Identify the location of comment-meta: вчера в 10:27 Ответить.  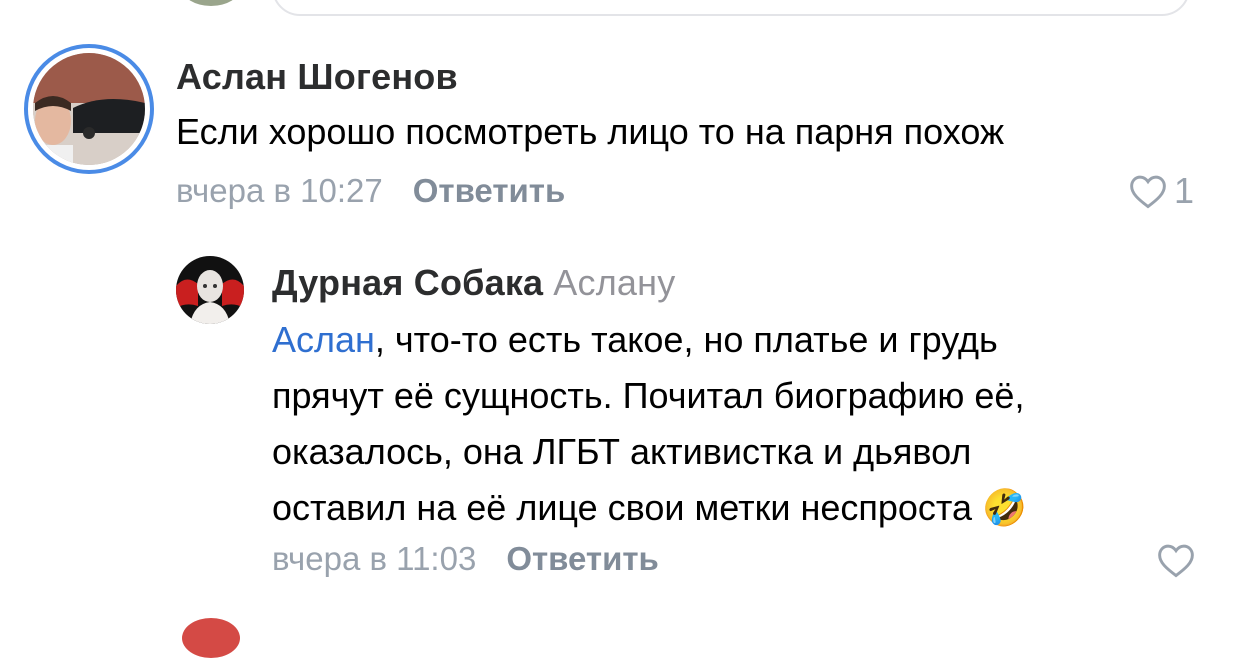
(370, 191).